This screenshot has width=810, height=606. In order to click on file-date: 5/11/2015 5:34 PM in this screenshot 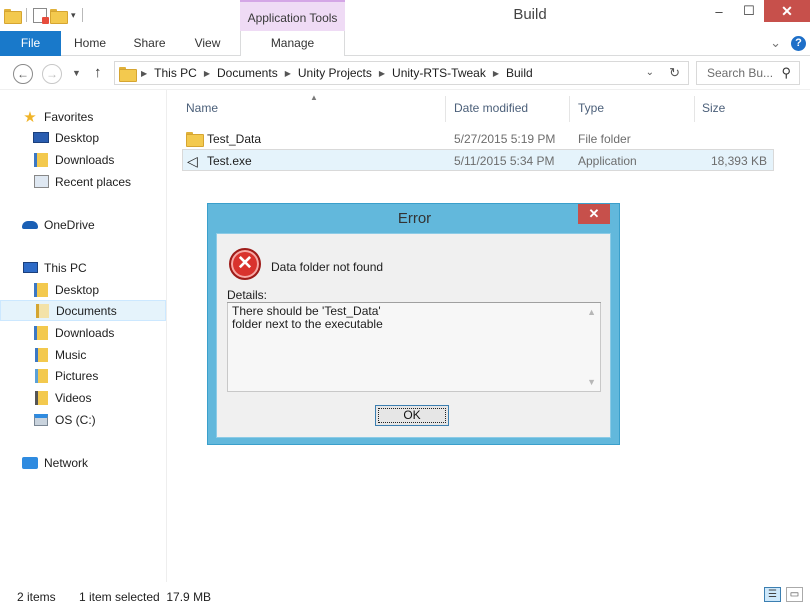, I will do `click(504, 161)`.